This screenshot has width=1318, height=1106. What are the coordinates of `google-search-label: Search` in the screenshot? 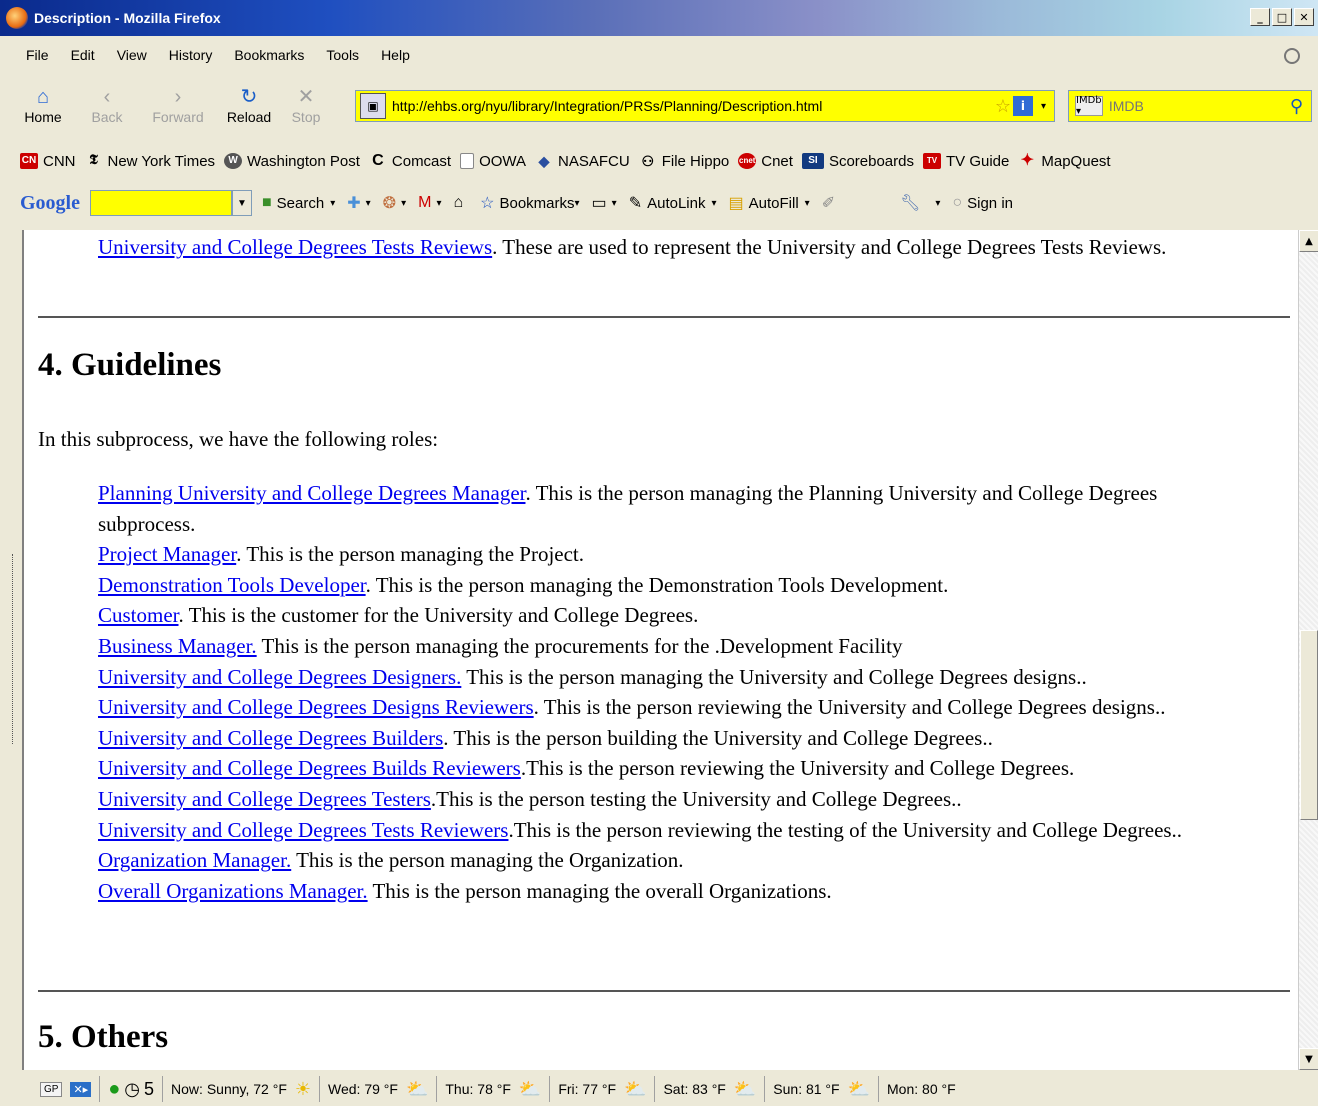 It's located at (300, 203).